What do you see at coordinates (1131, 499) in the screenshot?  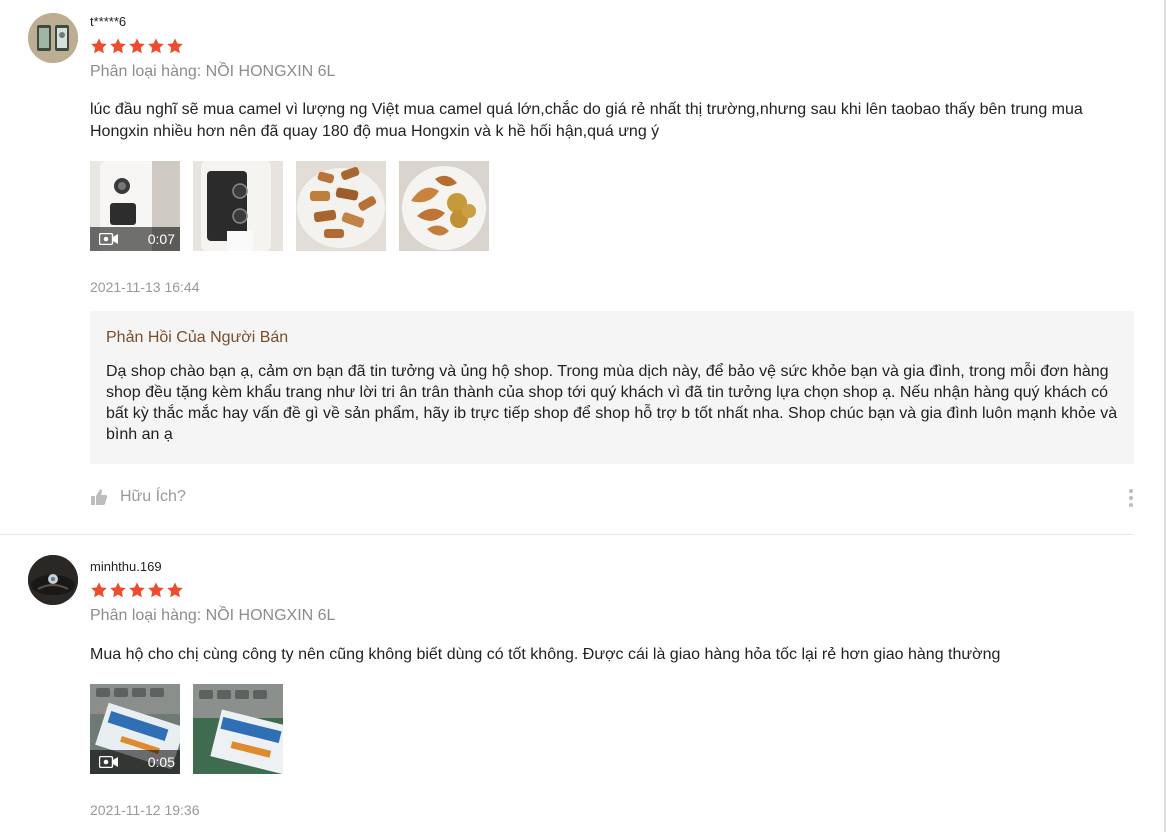 I see `more-vertical-icon` at bounding box center [1131, 499].